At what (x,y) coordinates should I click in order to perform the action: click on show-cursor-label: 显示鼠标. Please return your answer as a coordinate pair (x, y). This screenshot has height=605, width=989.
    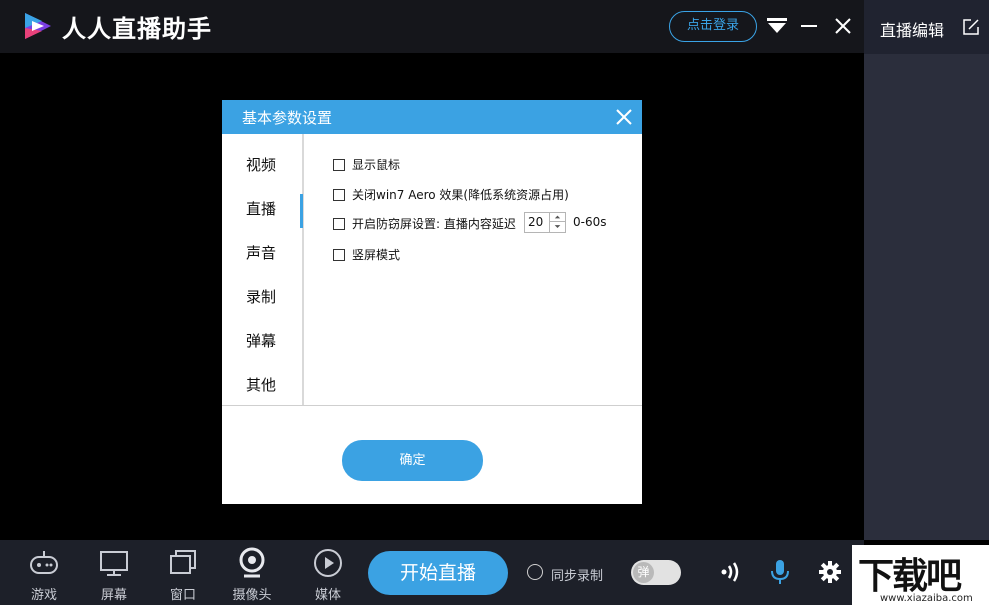
    Looking at the image, I should click on (376, 165).